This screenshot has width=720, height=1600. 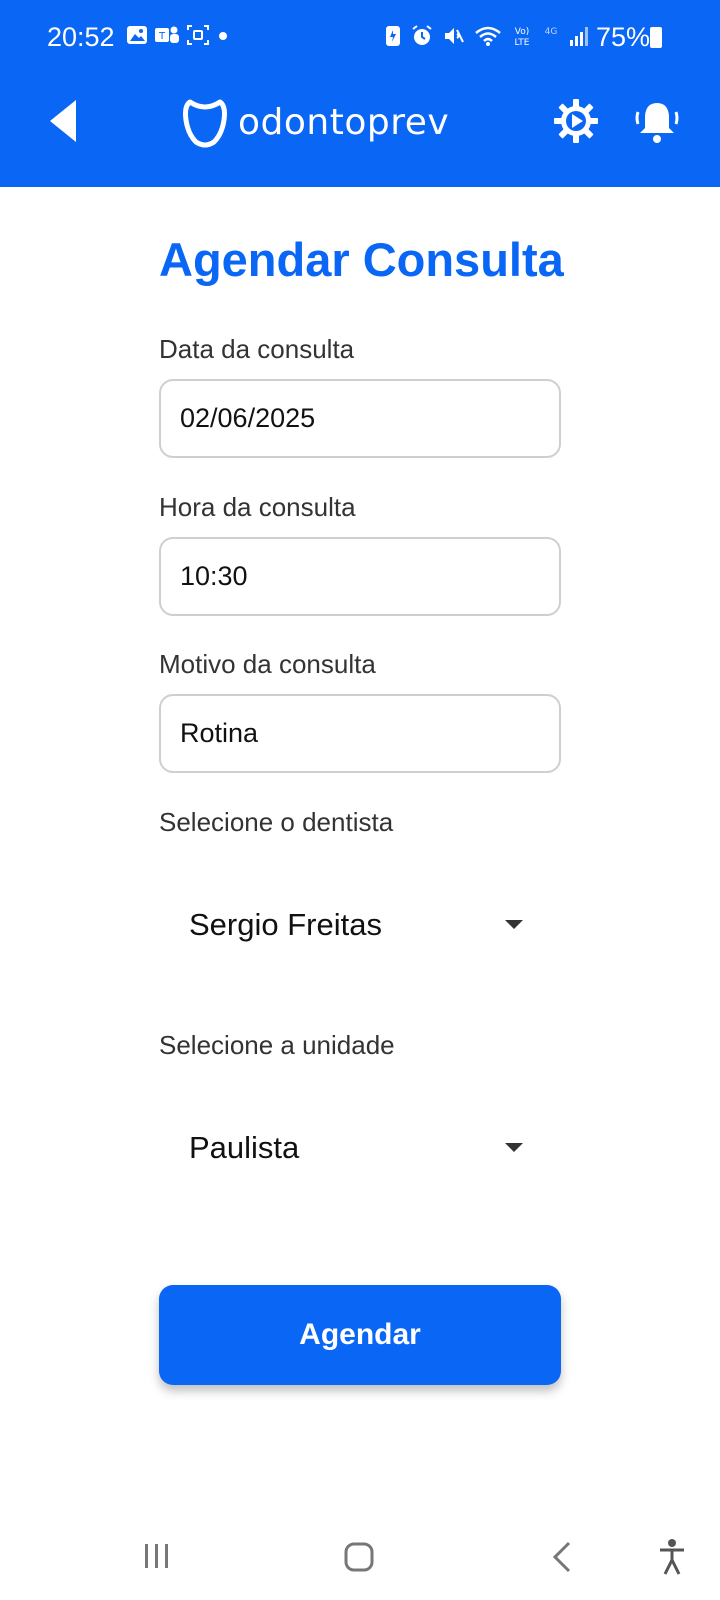 I want to click on back-icon, so click(x=63, y=121).